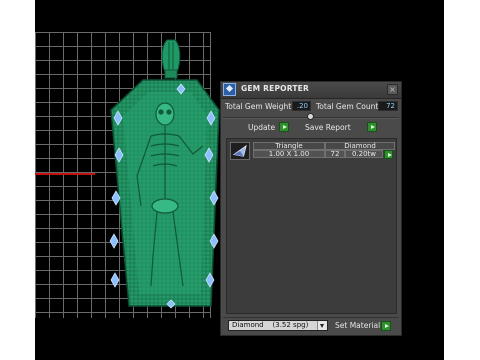 This screenshot has width=480, height=360. I want to click on save-report-button, so click(372, 127).